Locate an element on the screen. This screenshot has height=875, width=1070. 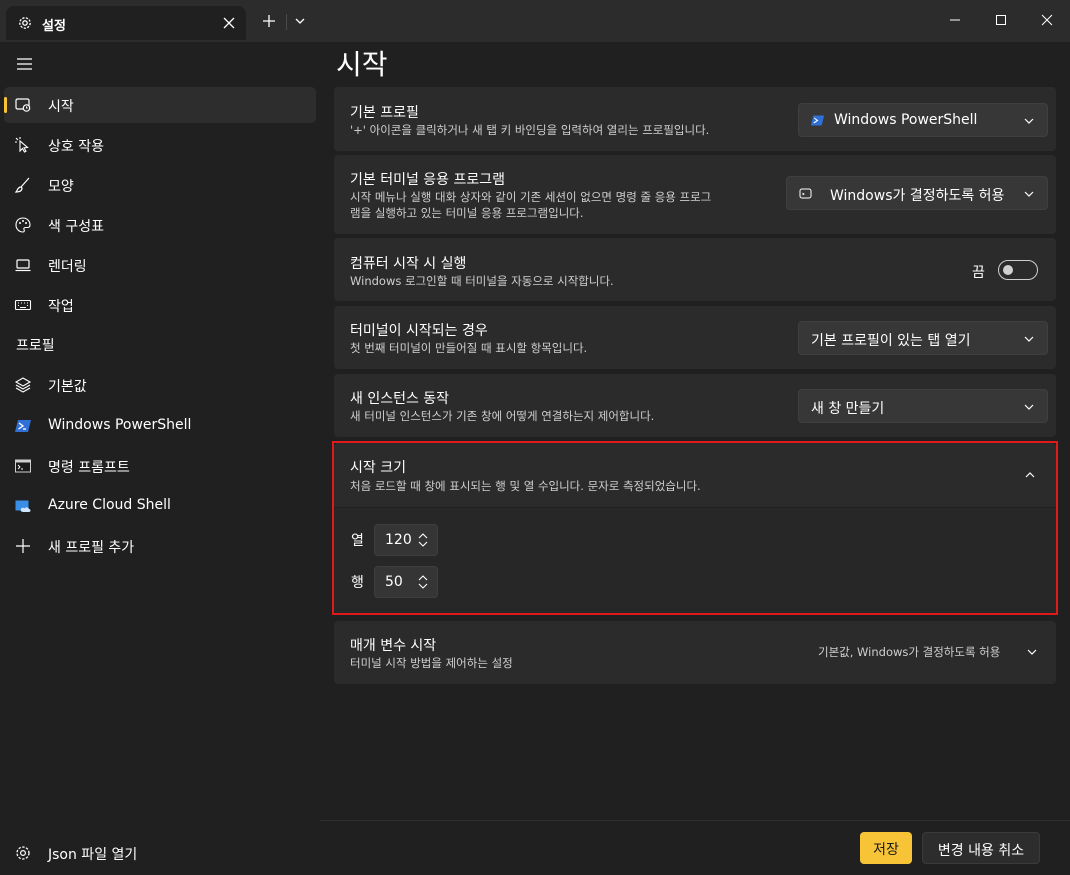
setting-title: 터미널이 시작되는 경우 is located at coordinates (419, 331).